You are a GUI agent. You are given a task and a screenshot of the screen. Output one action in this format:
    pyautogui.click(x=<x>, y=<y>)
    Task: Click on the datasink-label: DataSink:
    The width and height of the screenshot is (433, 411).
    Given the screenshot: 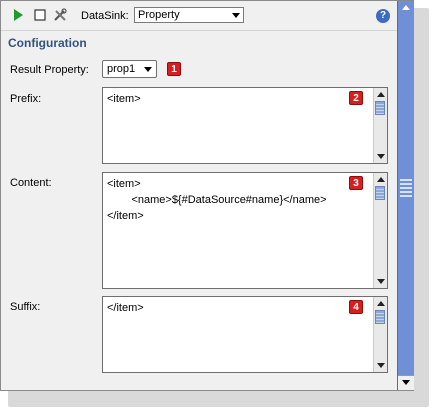 What is the action you would take?
    pyautogui.click(x=105, y=16)
    